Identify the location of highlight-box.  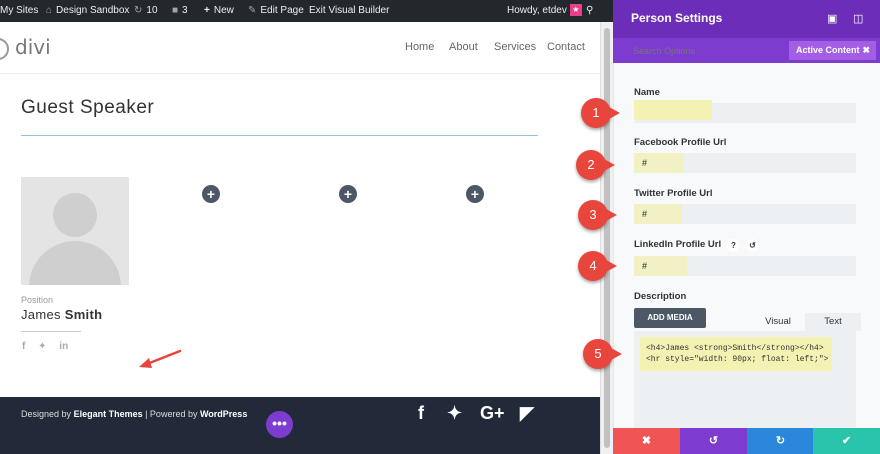
(673, 110).